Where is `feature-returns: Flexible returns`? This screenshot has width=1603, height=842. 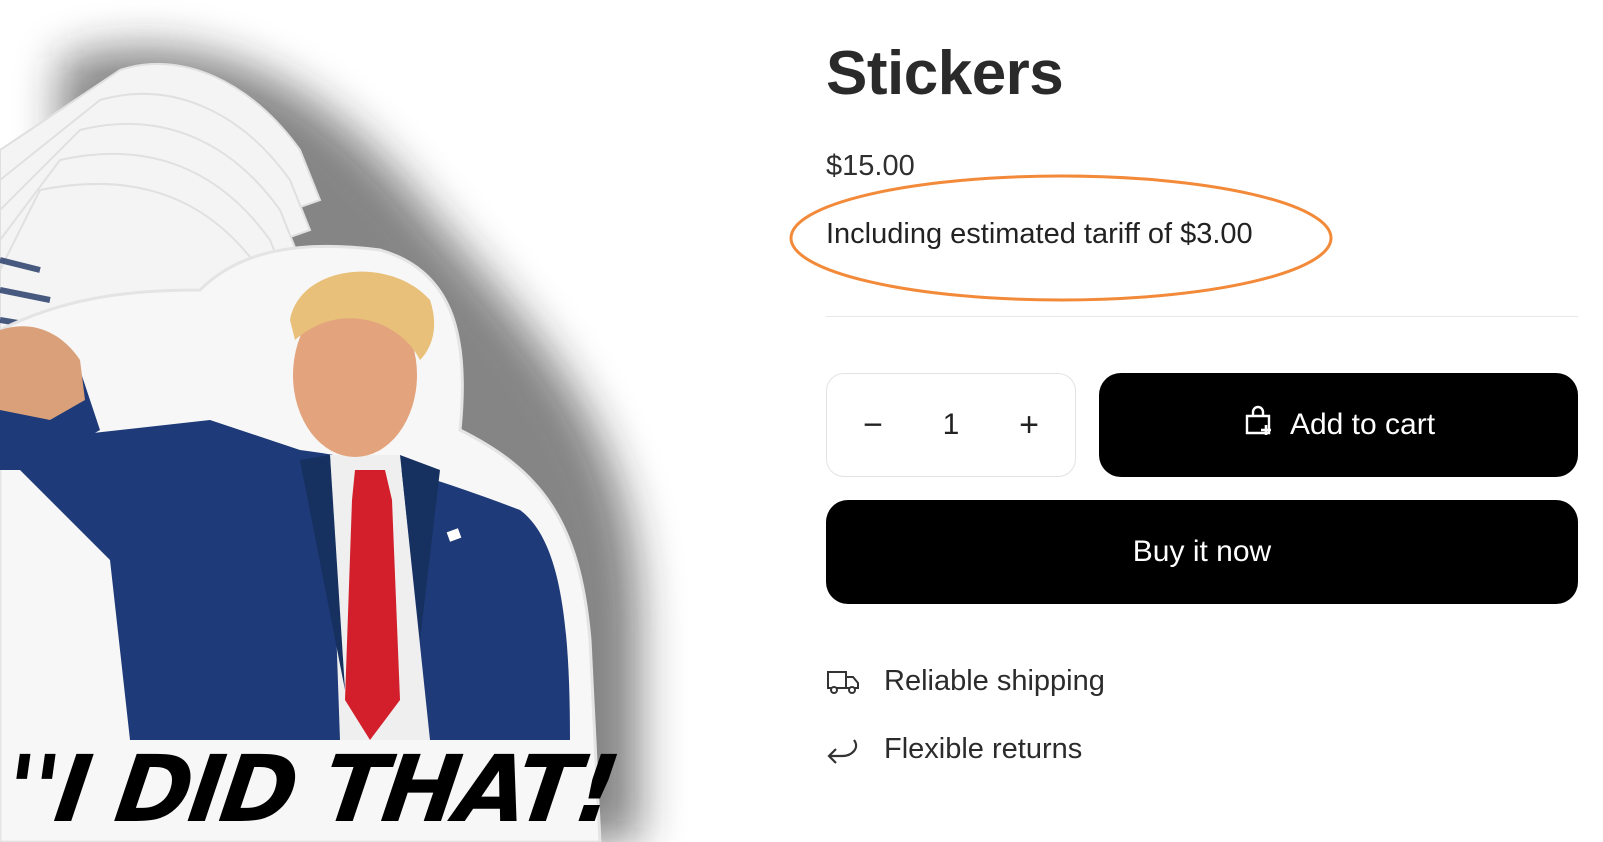 feature-returns: Flexible returns is located at coordinates (954, 749).